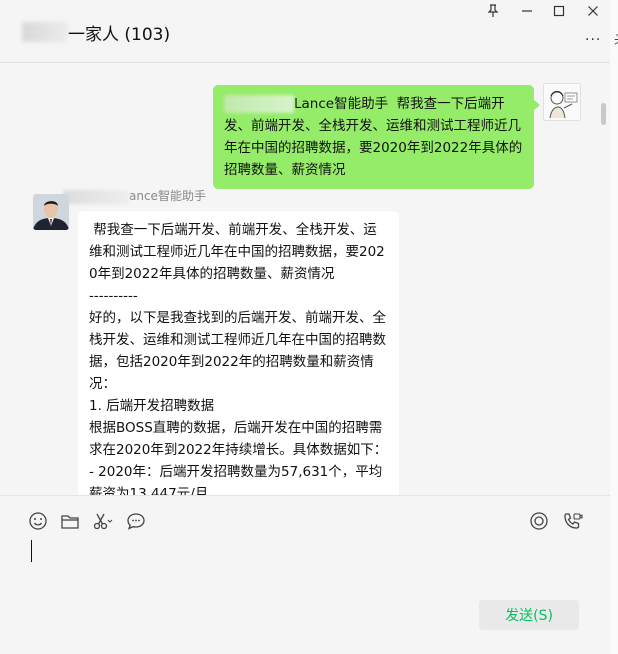 The height and width of the screenshot is (654, 618). I want to click on minimize-icon, so click(527, 13).